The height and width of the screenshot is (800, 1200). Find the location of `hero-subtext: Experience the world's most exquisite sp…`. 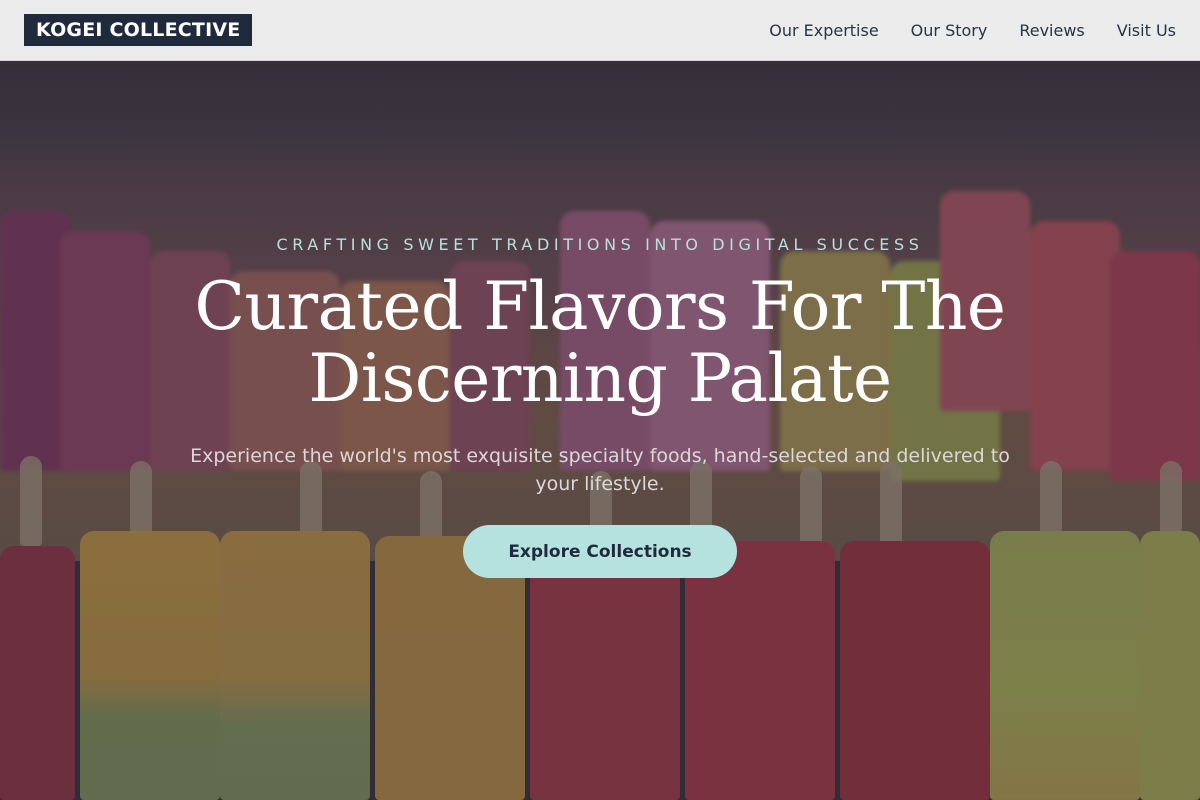

hero-subtext: Experience the world's most exquisite sp… is located at coordinates (600, 470).